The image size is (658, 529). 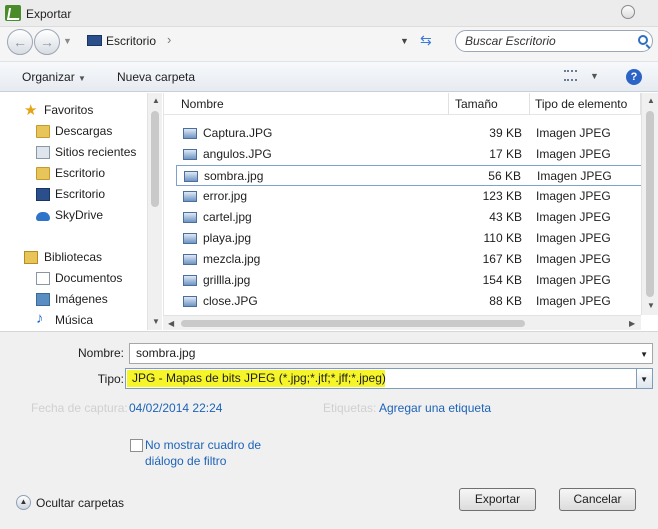 I want to click on search-input: Buscar Escritorio, so click(x=554, y=41).